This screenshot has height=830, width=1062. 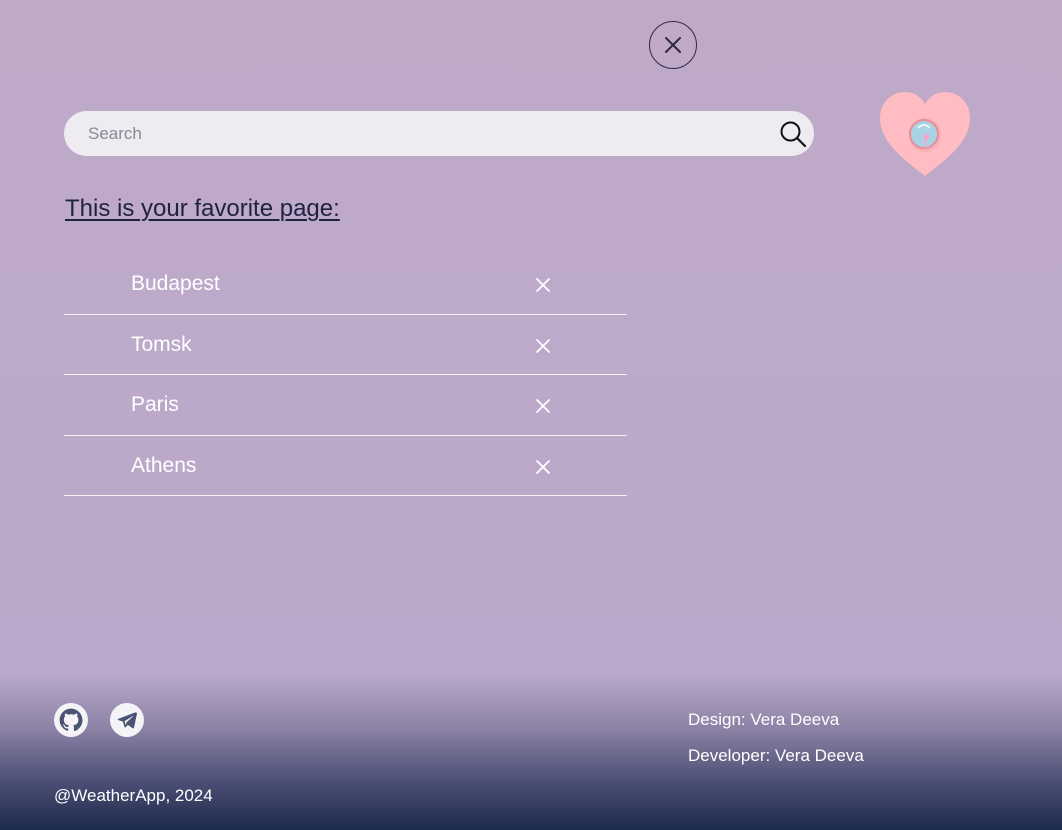 What do you see at coordinates (161, 345) in the screenshot?
I see `favorite-city-link: Tomsk` at bounding box center [161, 345].